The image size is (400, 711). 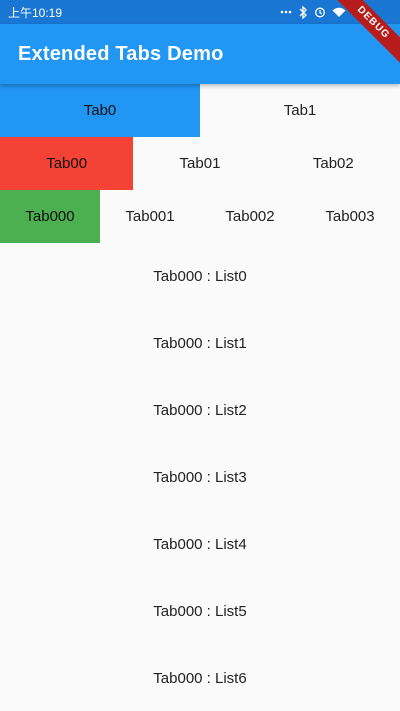 I want to click on list-item: Tab000 : List0, so click(x=200, y=276).